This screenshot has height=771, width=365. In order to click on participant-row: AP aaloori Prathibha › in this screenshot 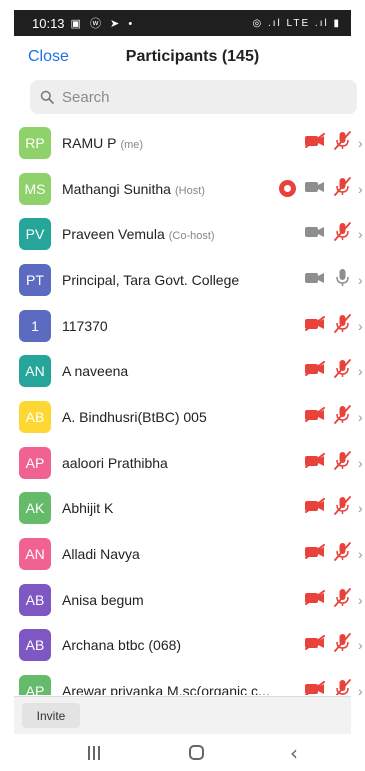, I will do `click(189, 463)`.